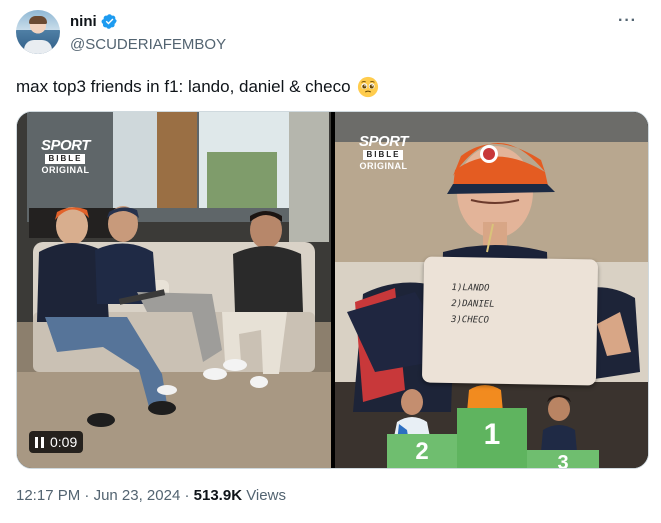 Image resolution: width=661 pixels, height=523 pixels. I want to click on logo-bible: BIBLE, so click(65, 159).